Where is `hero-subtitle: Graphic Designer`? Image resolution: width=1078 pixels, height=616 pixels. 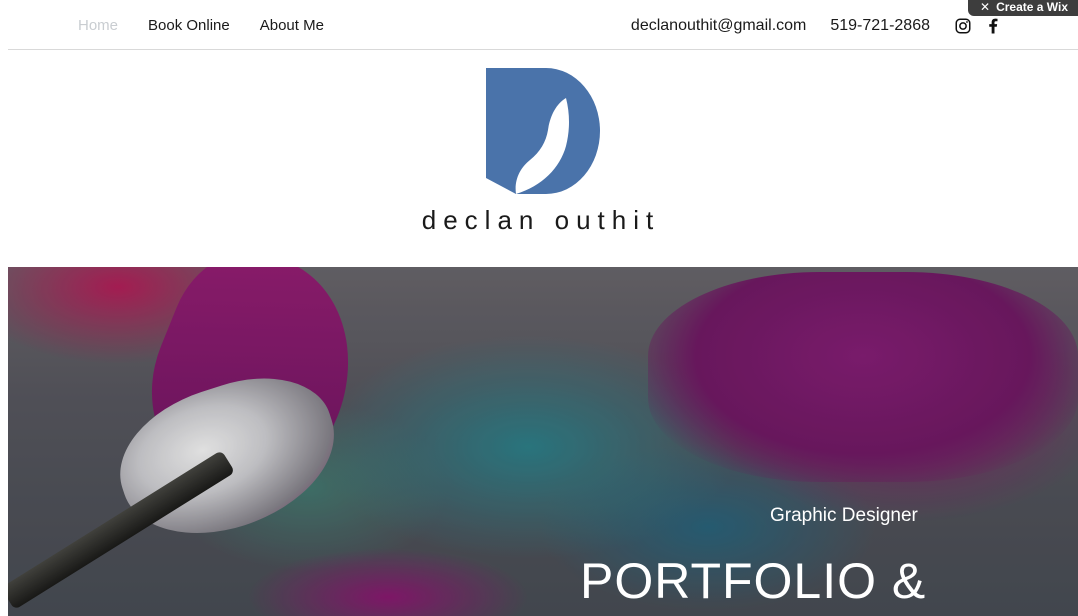
hero-subtitle: Graphic Designer is located at coordinates (844, 515).